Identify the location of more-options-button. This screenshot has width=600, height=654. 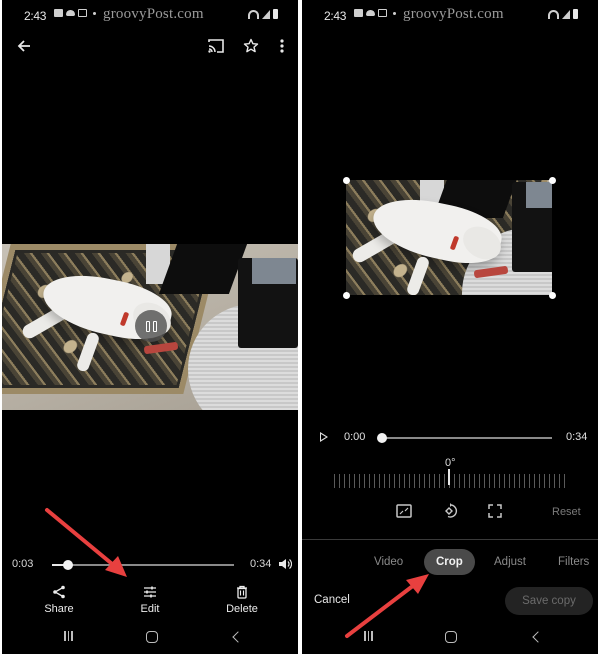
(282, 46).